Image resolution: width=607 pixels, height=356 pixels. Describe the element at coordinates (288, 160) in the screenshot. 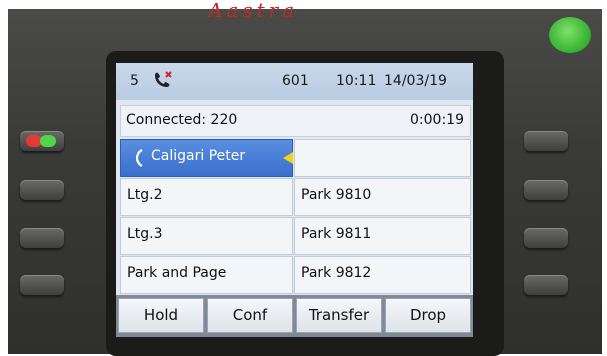

I see `active-pointer-icon` at that location.